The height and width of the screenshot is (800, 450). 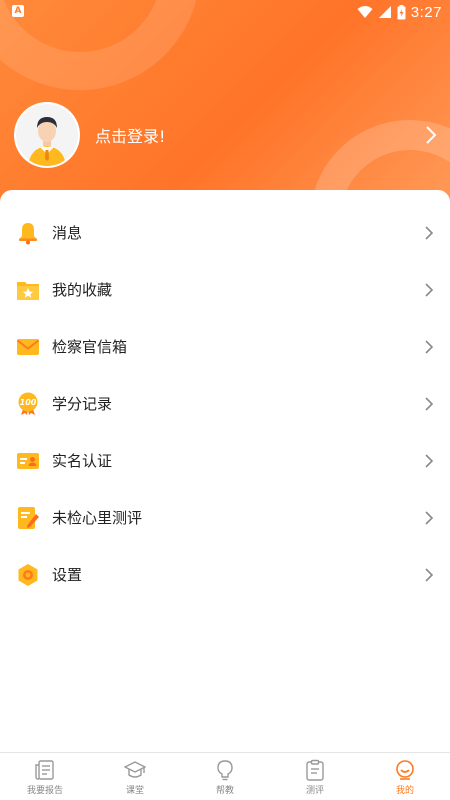 What do you see at coordinates (405, 770) in the screenshot?
I see `smile-face-icon` at bounding box center [405, 770].